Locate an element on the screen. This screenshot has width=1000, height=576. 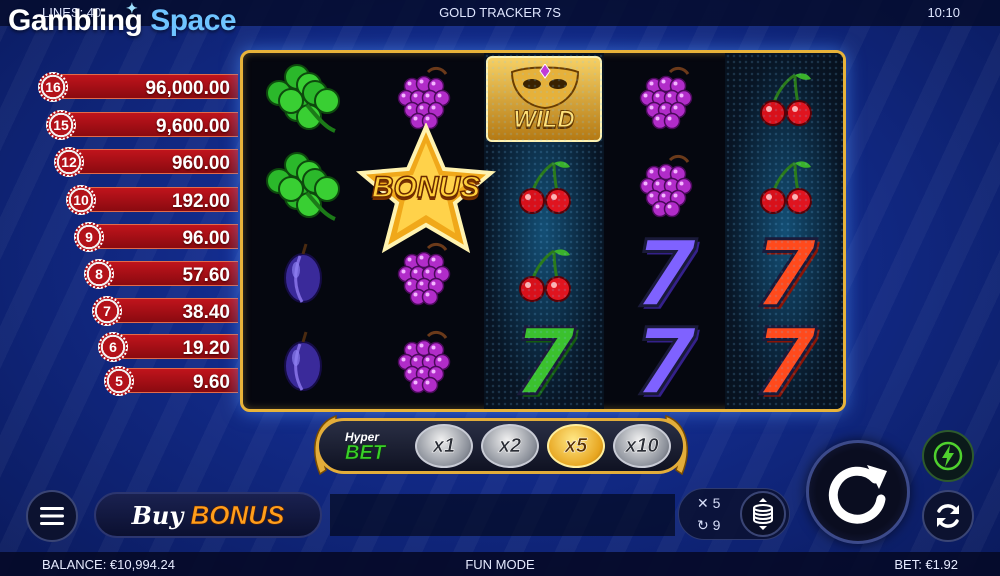
paytable-row: 9.60 5 is located at coordinates (171, 381).